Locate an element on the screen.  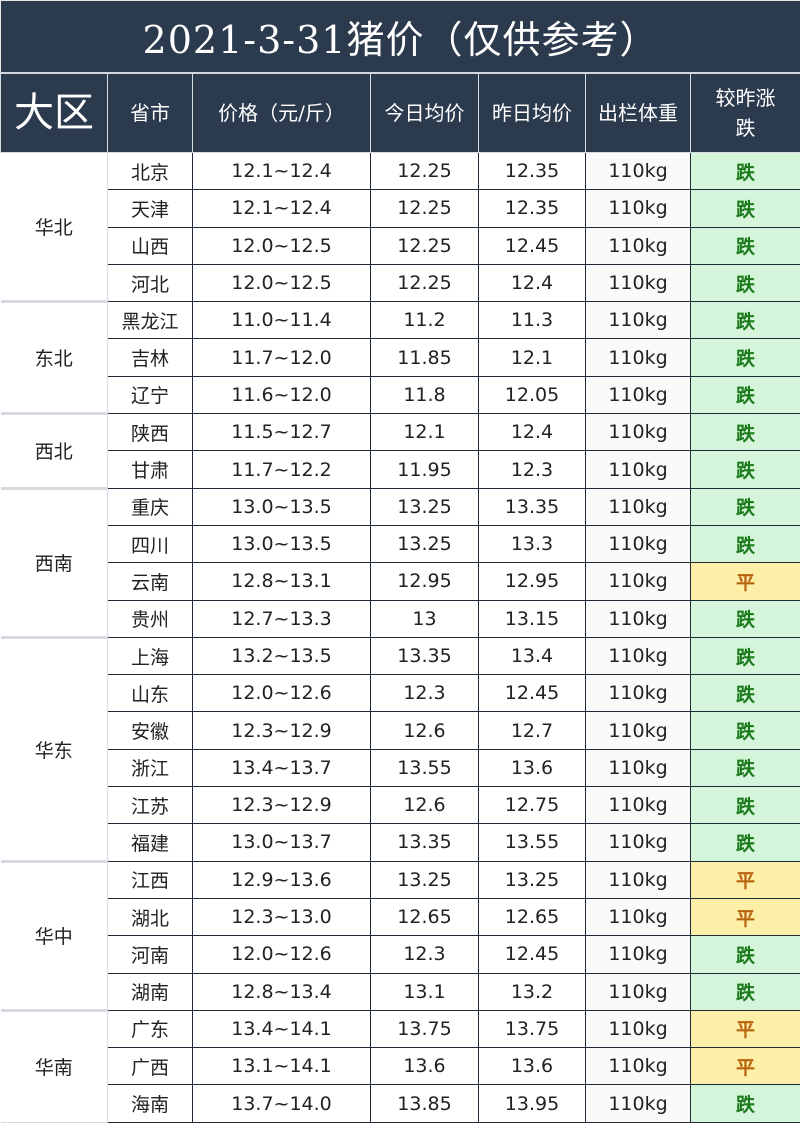
province-cell: 天津 is located at coordinates (150, 208).